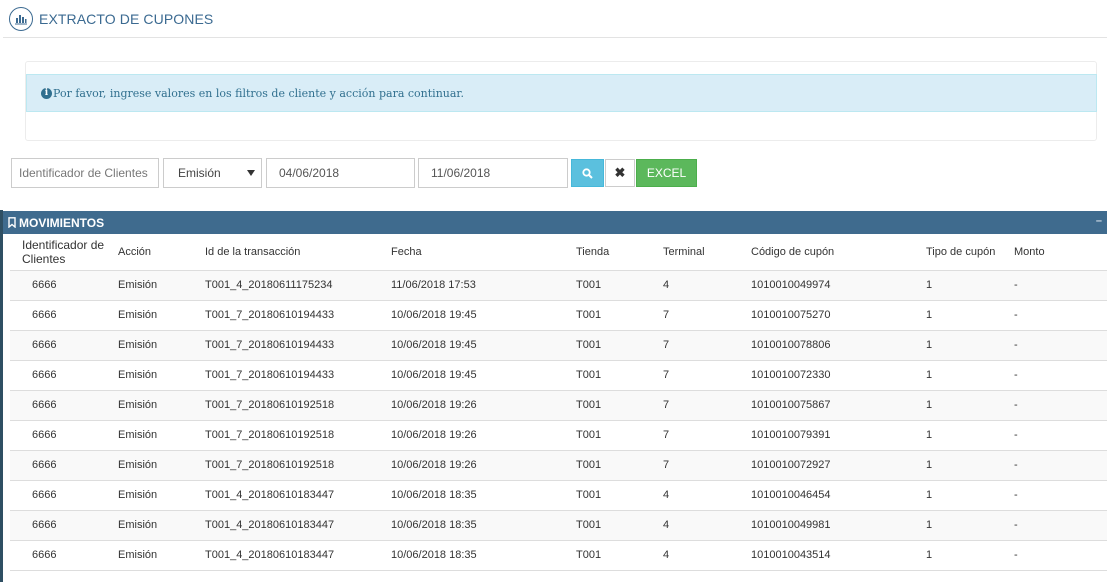  Describe the element at coordinates (666, 173) in the screenshot. I see `excel-button: EXCEL` at that location.